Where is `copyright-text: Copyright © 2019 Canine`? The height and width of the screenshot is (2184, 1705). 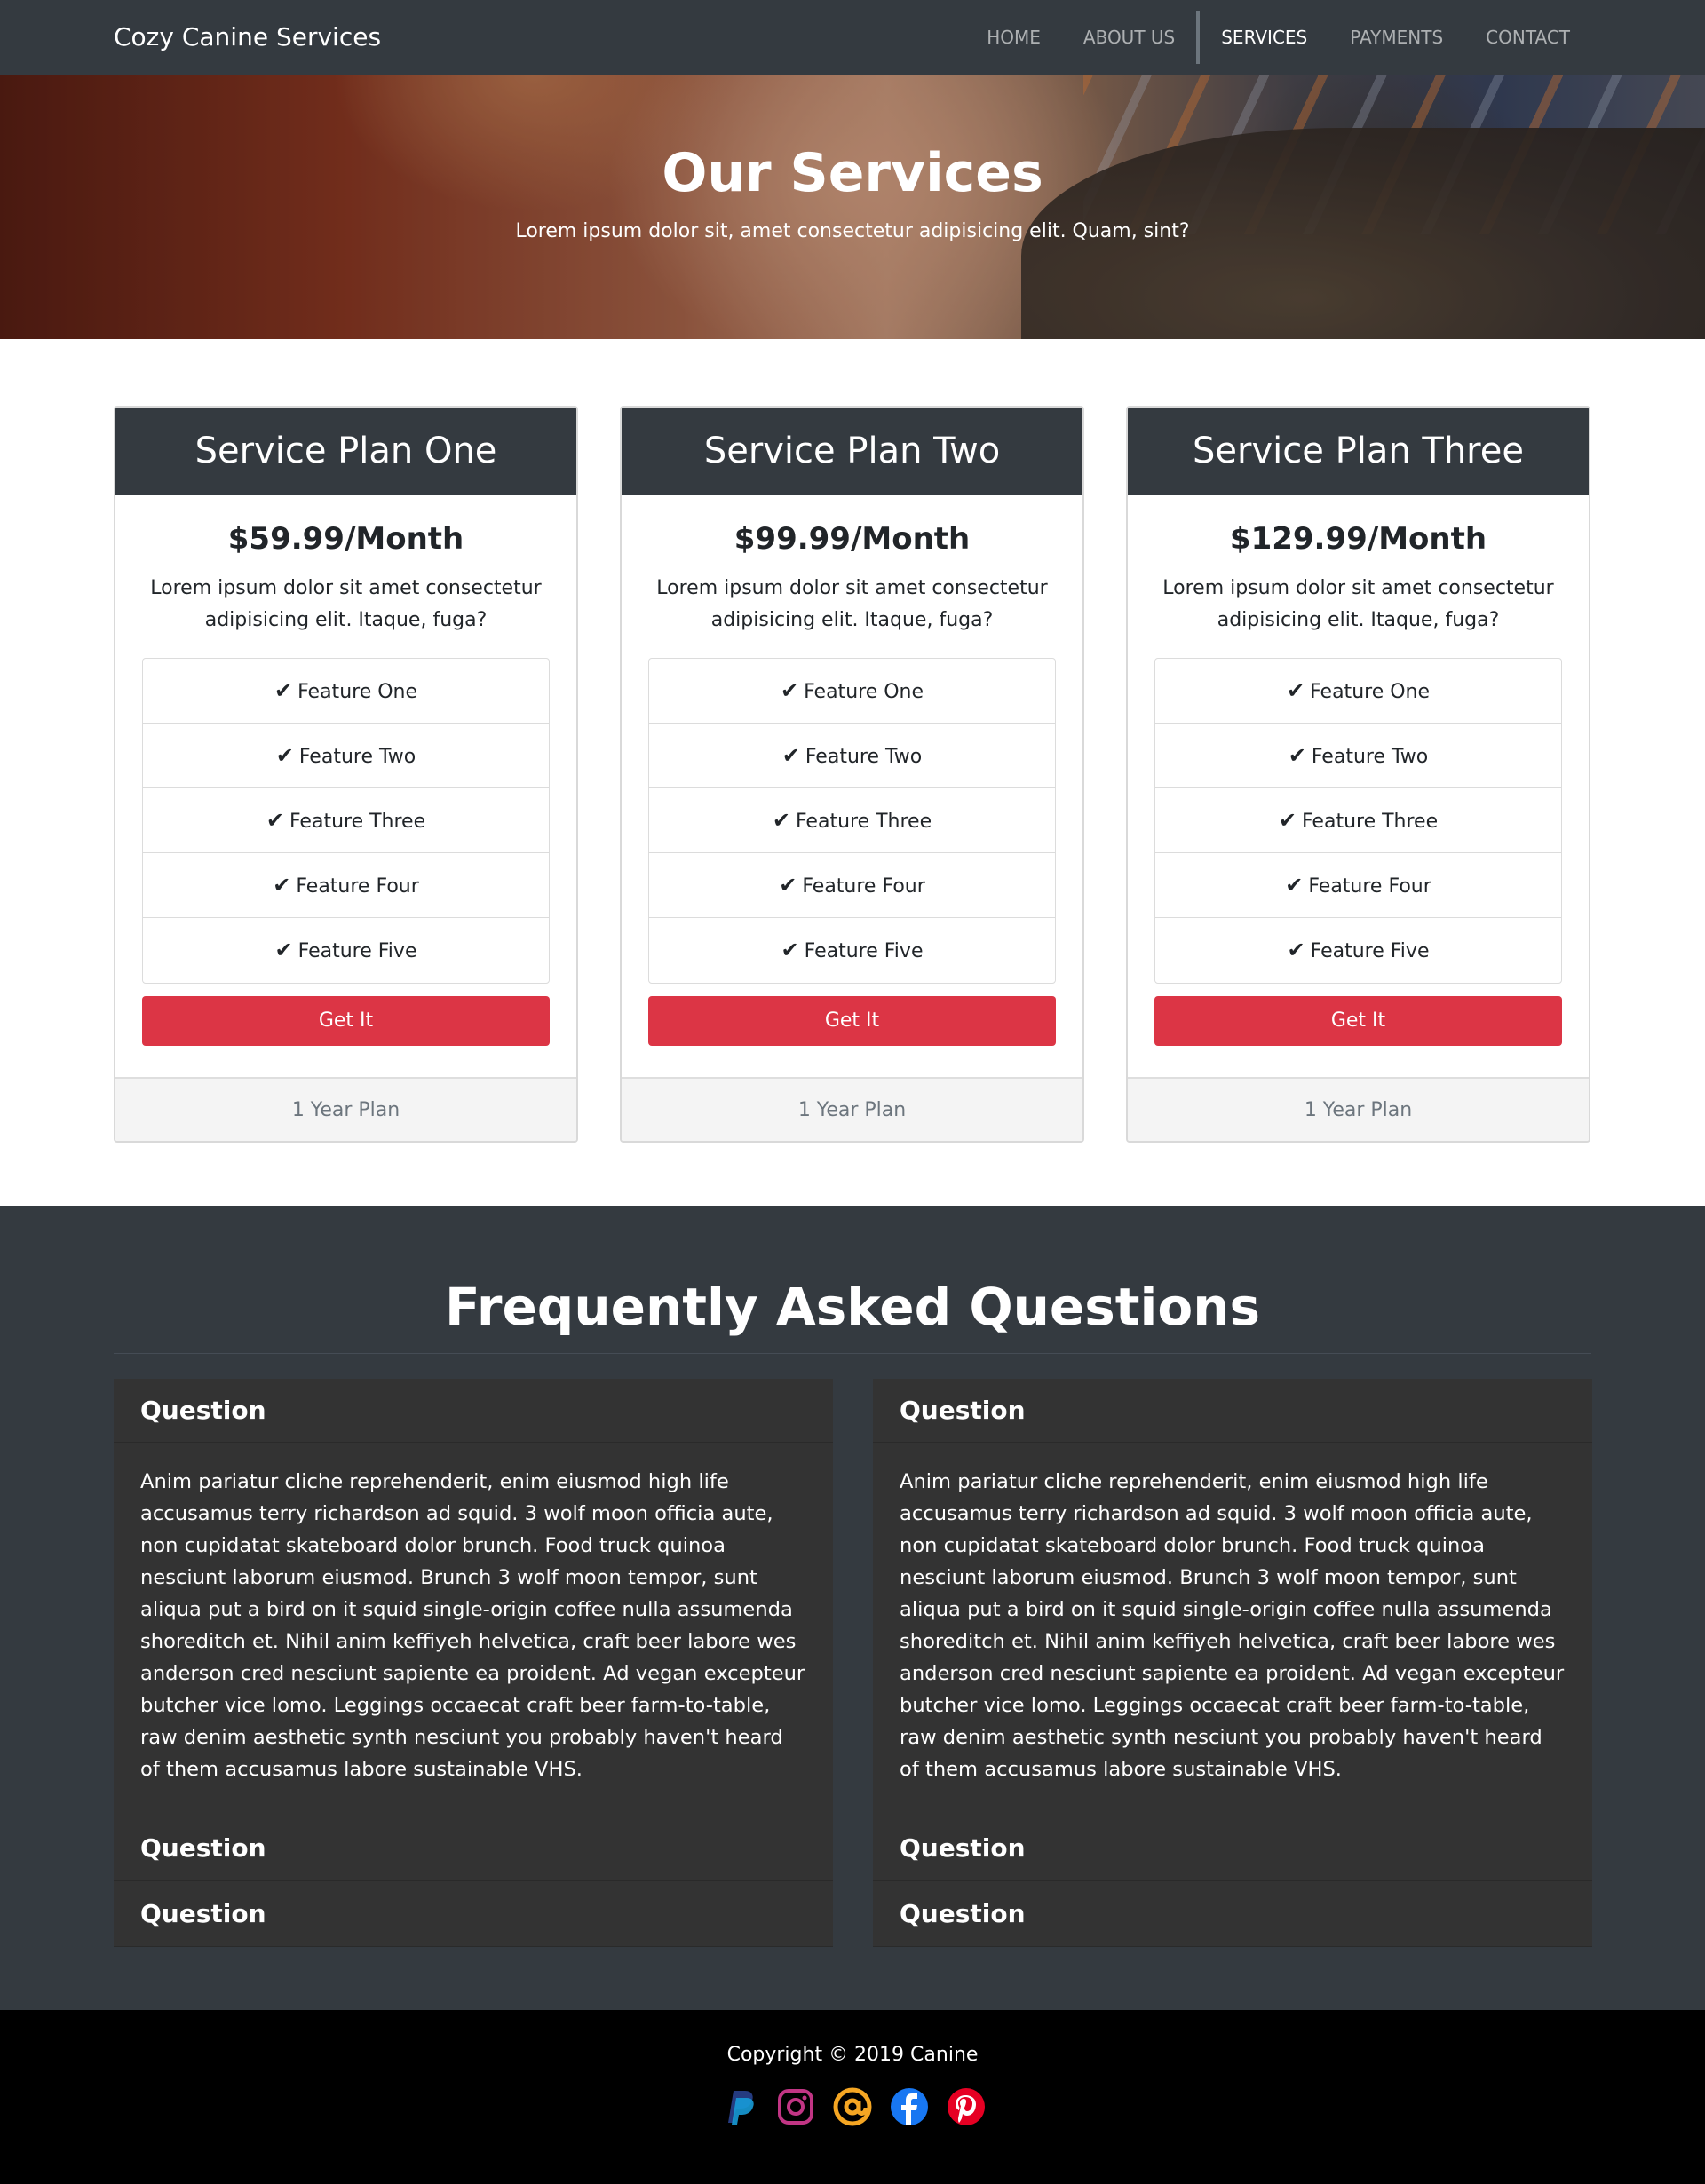
copyright-text: Copyright © 2019 Canine is located at coordinates (853, 2055).